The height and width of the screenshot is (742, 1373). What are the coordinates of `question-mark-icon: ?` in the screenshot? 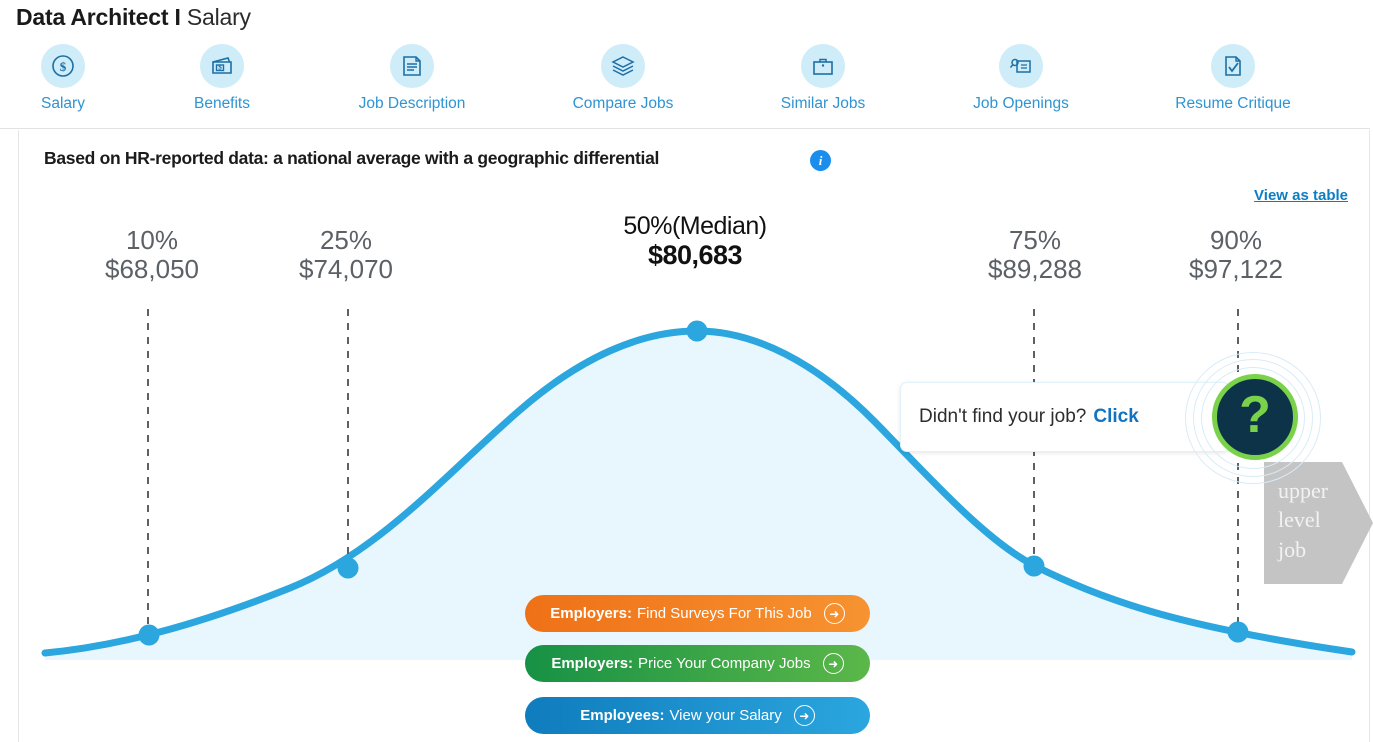 It's located at (1255, 415).